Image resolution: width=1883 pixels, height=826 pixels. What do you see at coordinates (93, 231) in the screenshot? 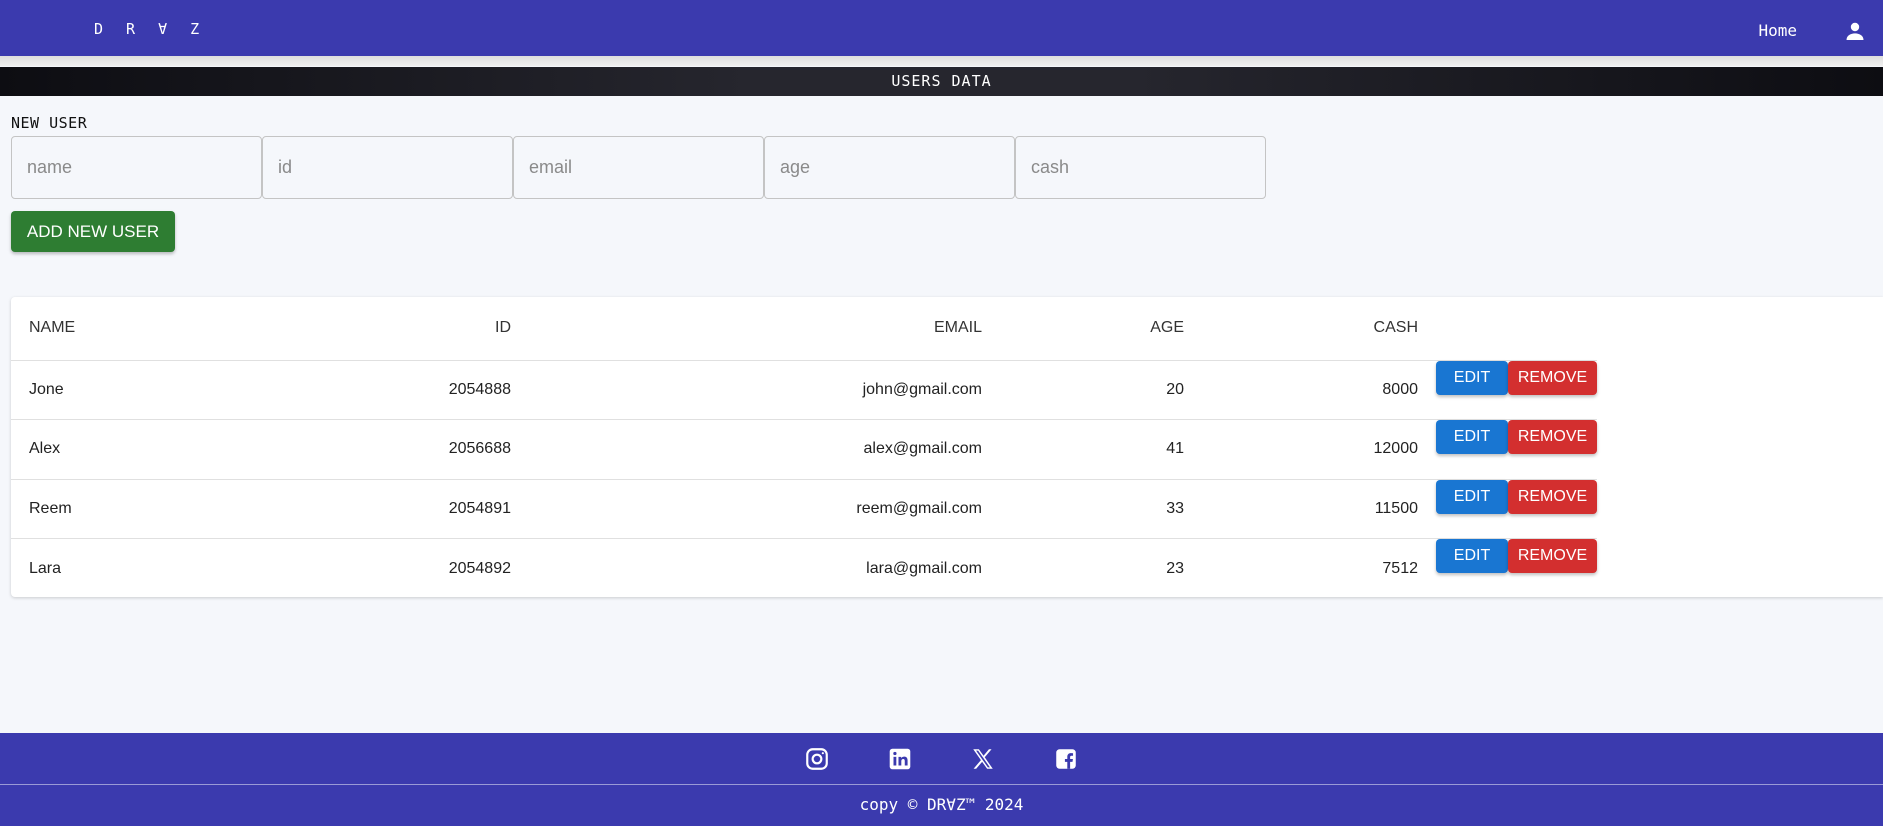
I see `add-new-user-button: ADD NEW USER` at bounding box center [93, 231].